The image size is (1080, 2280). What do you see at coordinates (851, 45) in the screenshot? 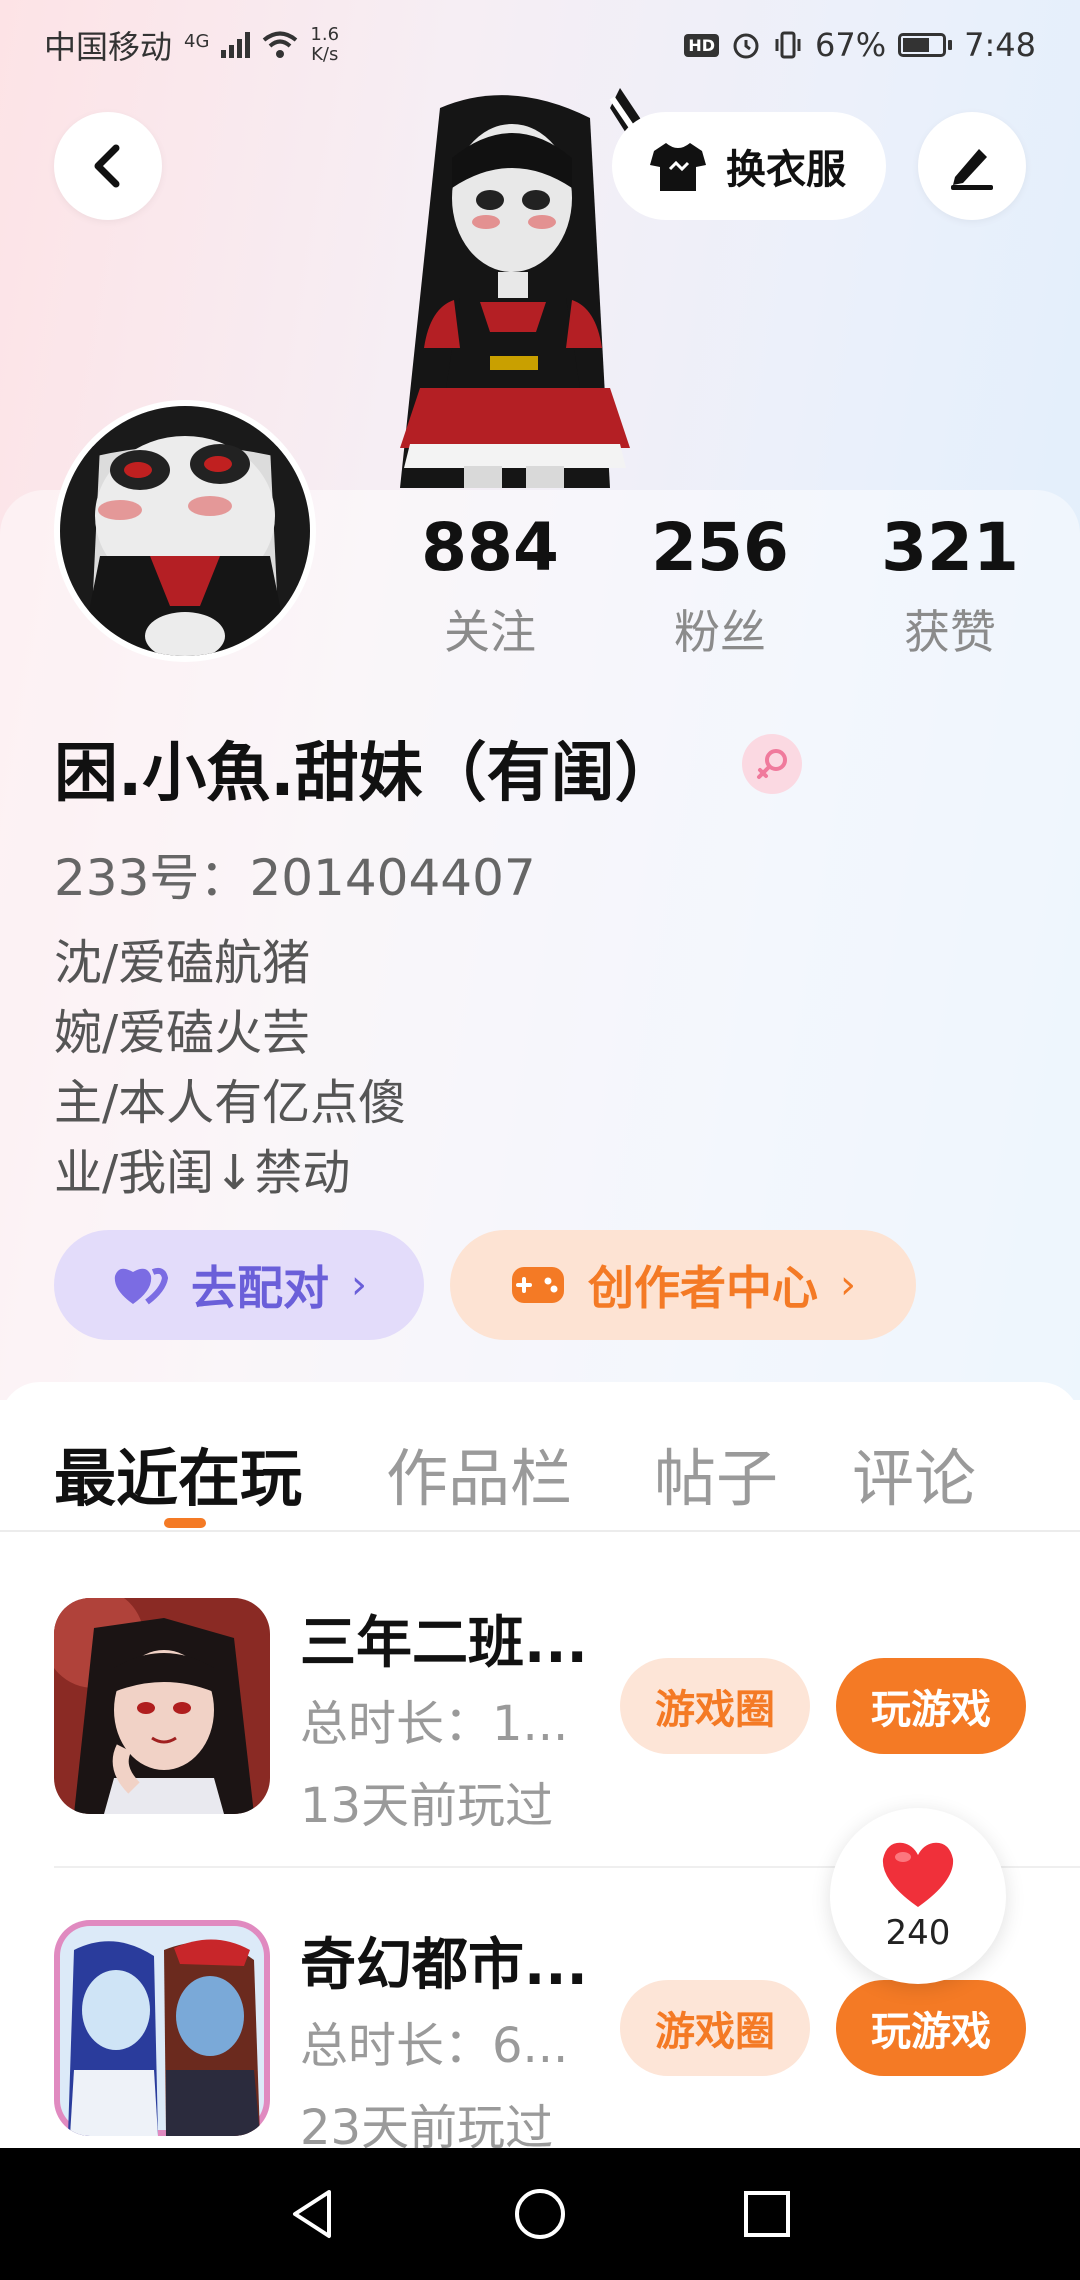
I see `battery-percent: 67%` at bounding box center [851, 45].